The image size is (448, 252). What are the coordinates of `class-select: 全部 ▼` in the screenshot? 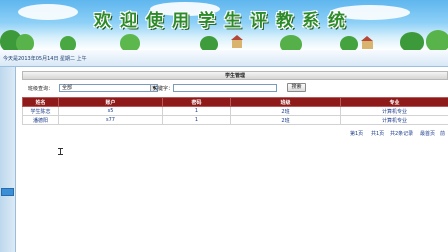 It's located at (108, 88).